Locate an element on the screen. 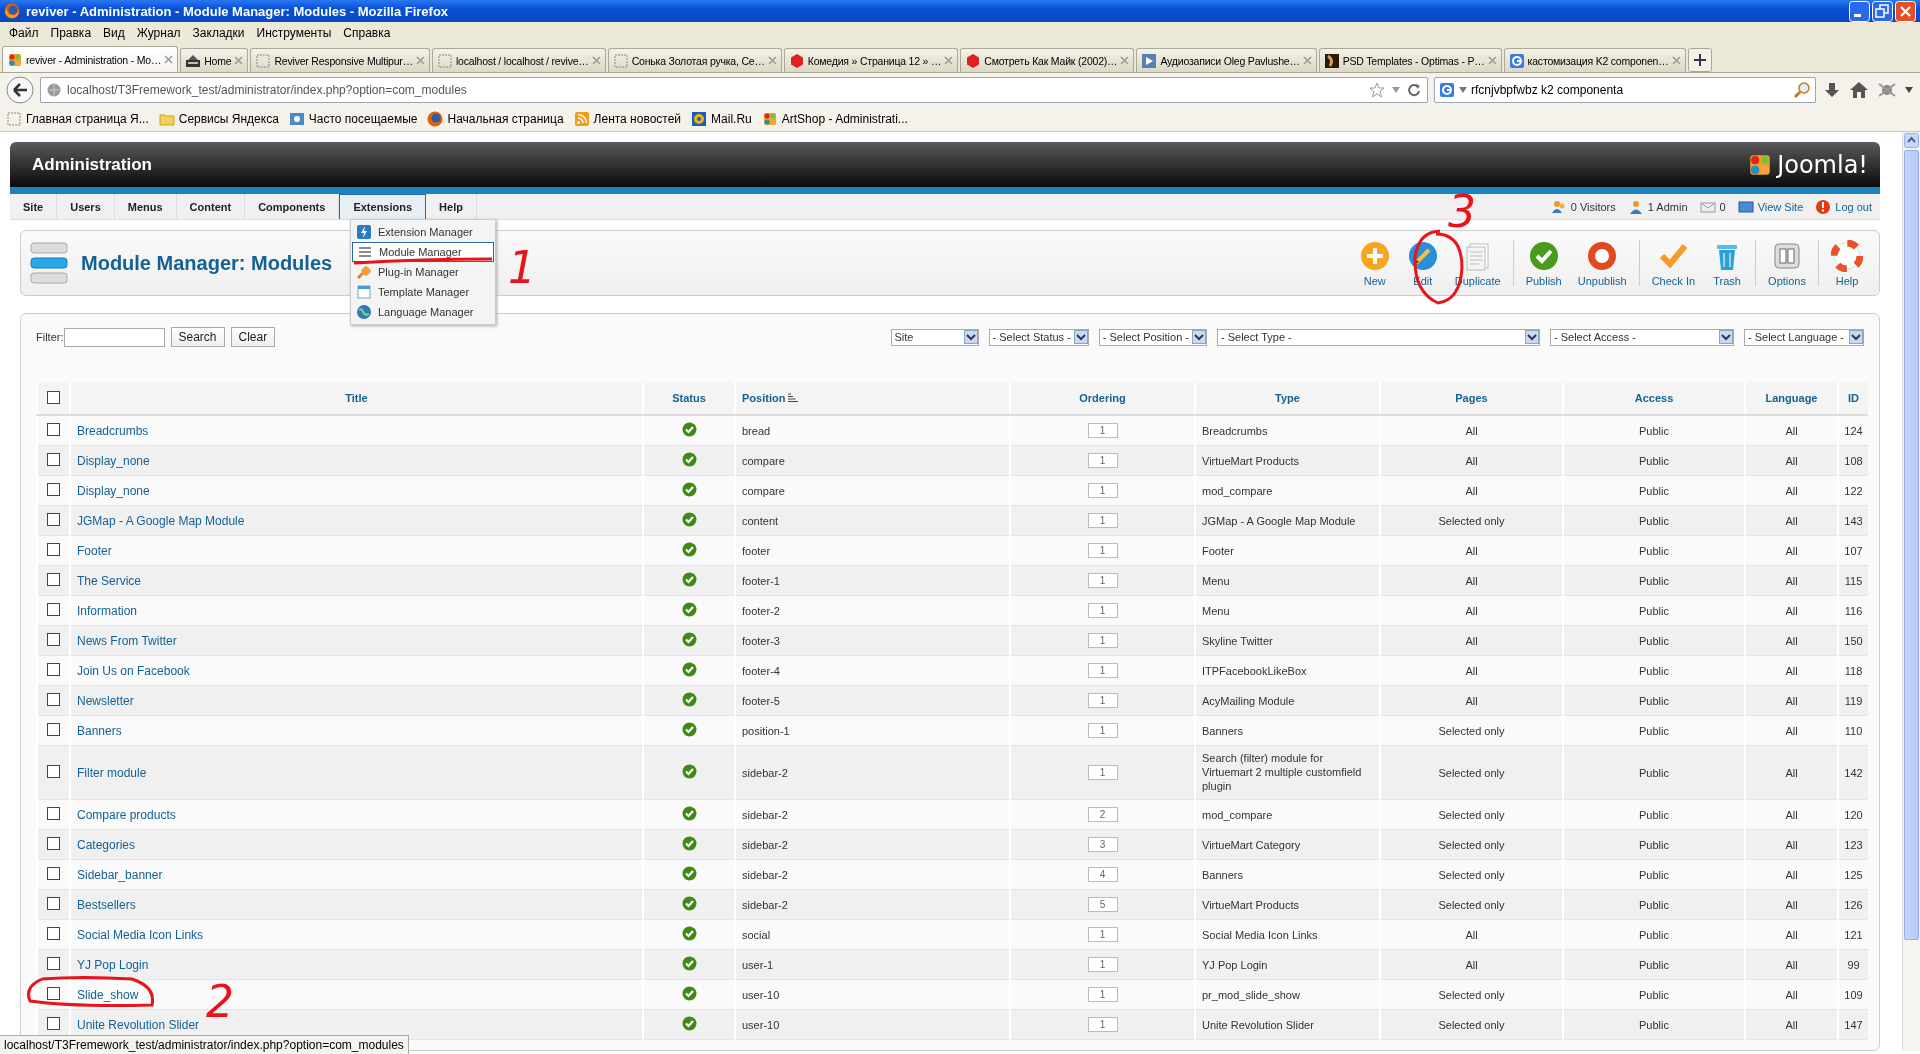 The image size is (1920, 1054). module-link: YJ Pop Login is located at coordinates (113, 964).